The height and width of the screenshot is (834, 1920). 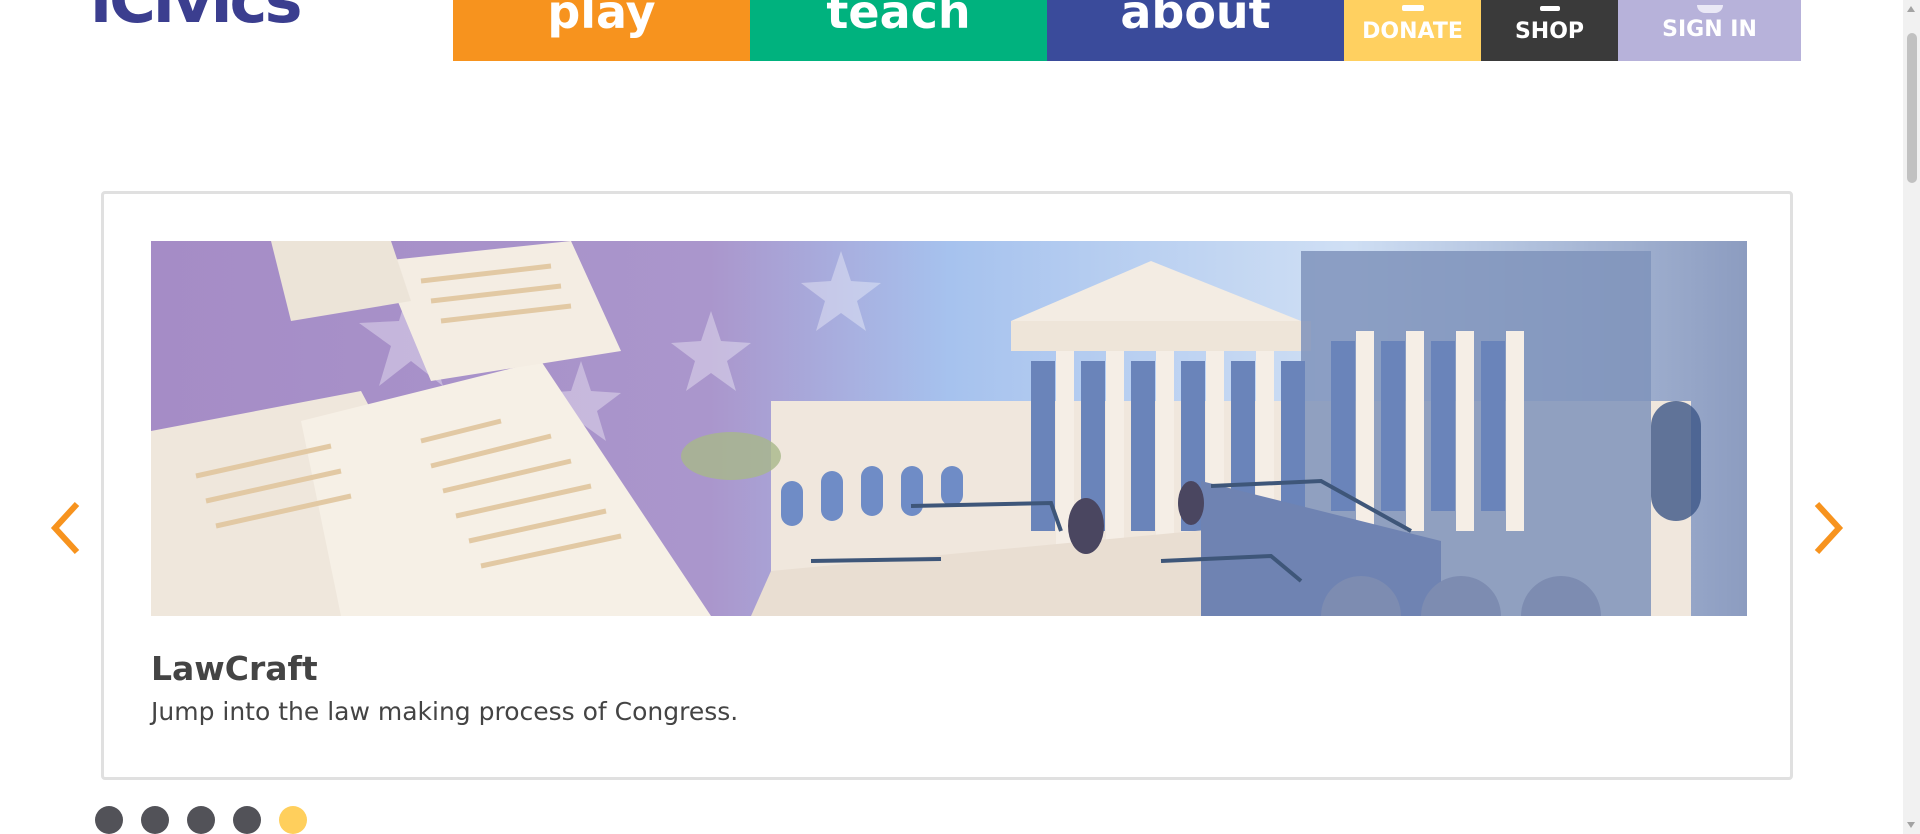 I want to click on carousel-prev-button, so click(x=66, y=528).